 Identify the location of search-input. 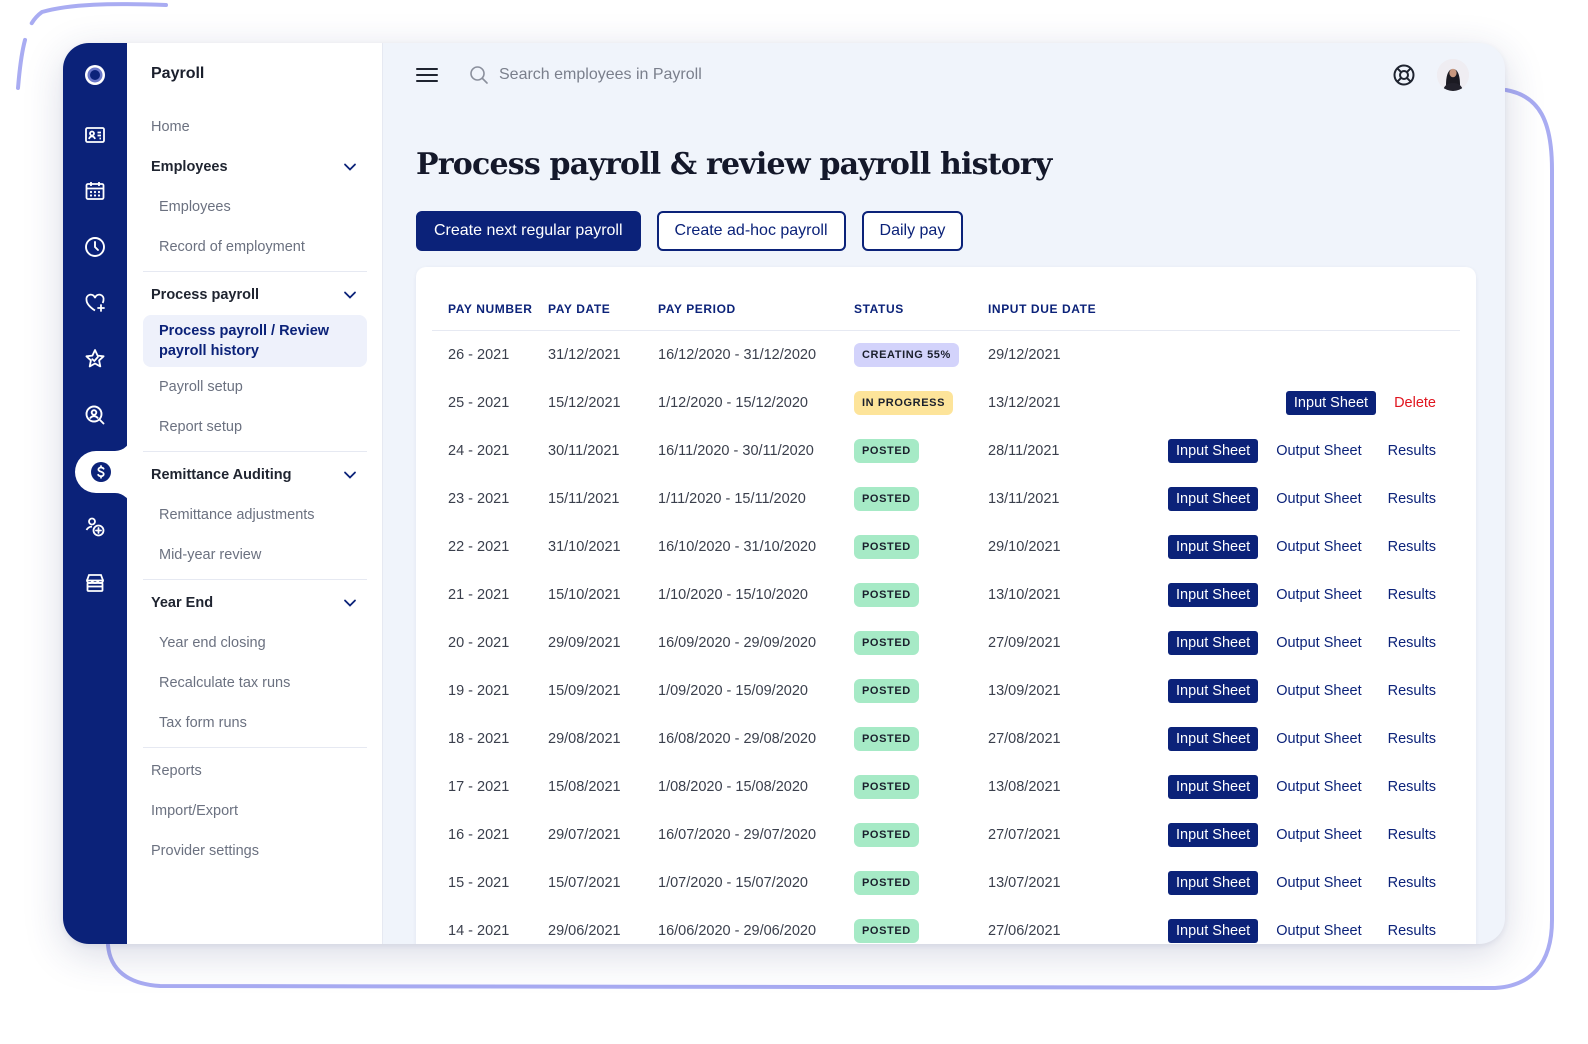
(679, 75).